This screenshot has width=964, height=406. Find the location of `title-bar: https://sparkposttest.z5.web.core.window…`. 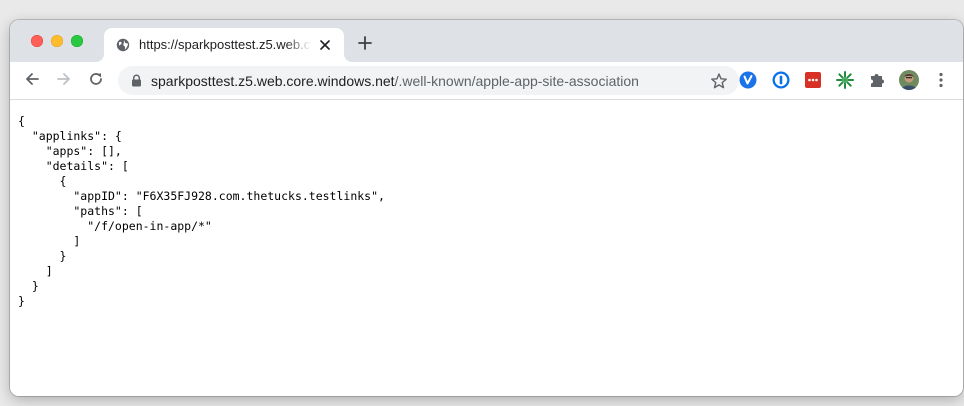

title-bar: https://sparkposttest.z5.web.core.window… is located at coordinates (486, 41).